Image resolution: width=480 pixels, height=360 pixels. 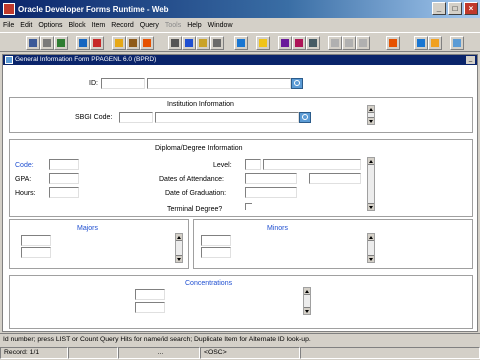 I want to click on level-desc-field, so click(x=312, y=164).